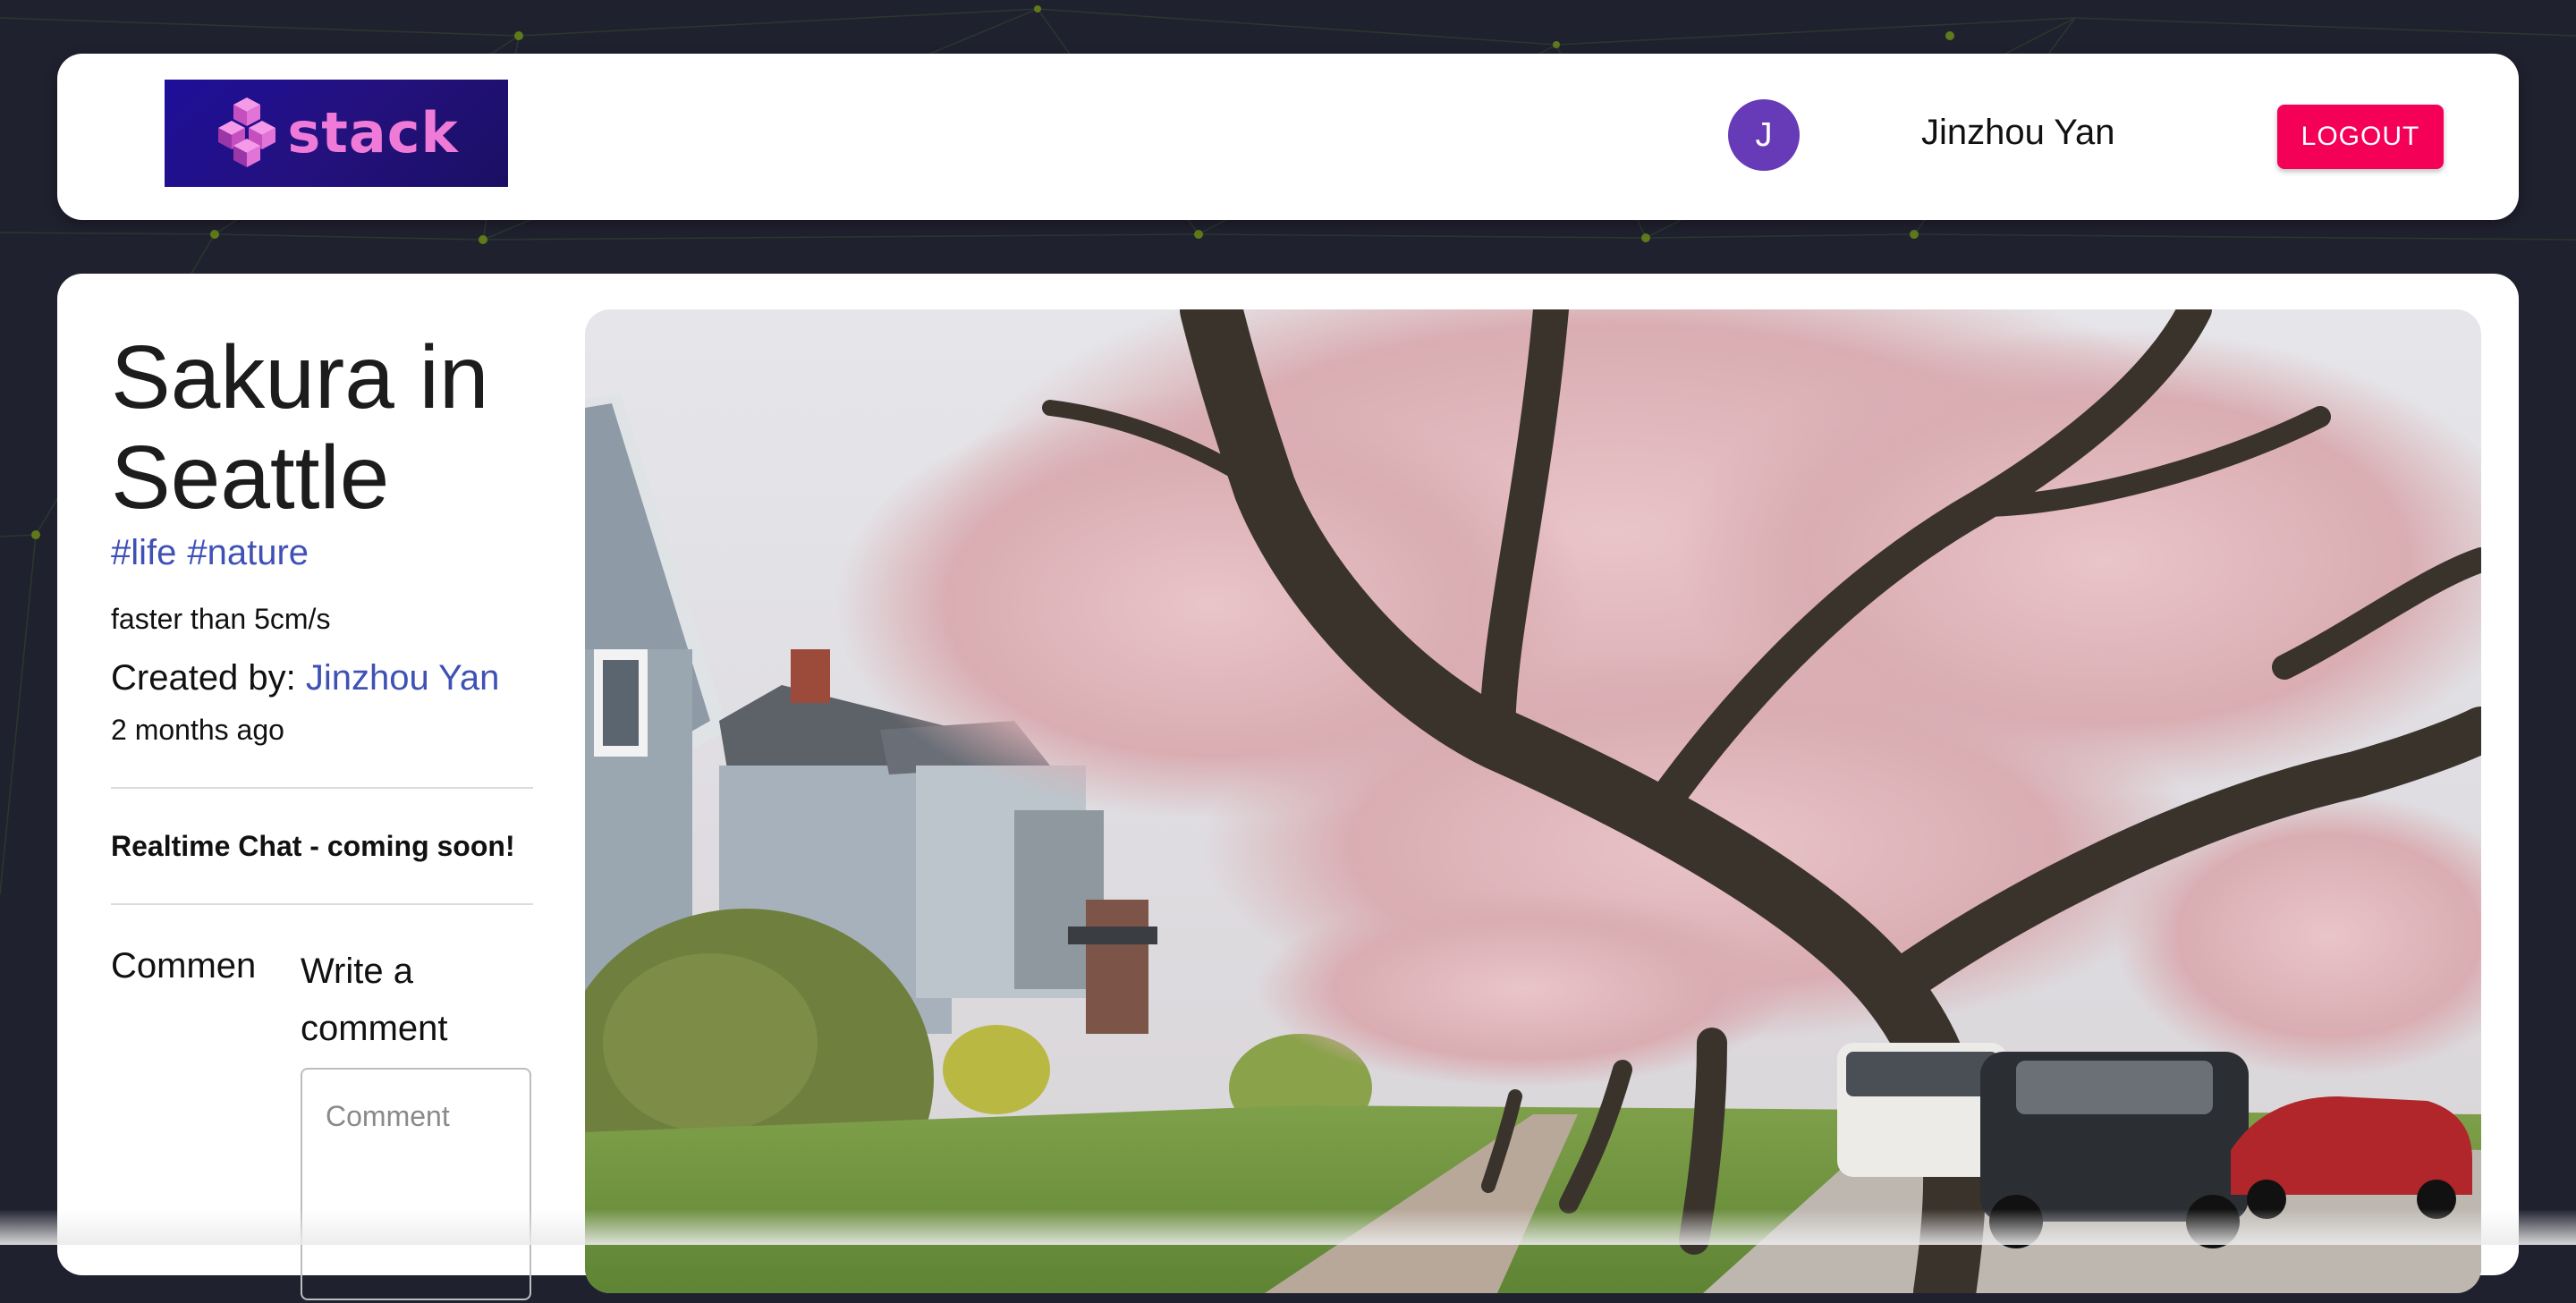  I want to click on comment-input, so click(416, 1184).